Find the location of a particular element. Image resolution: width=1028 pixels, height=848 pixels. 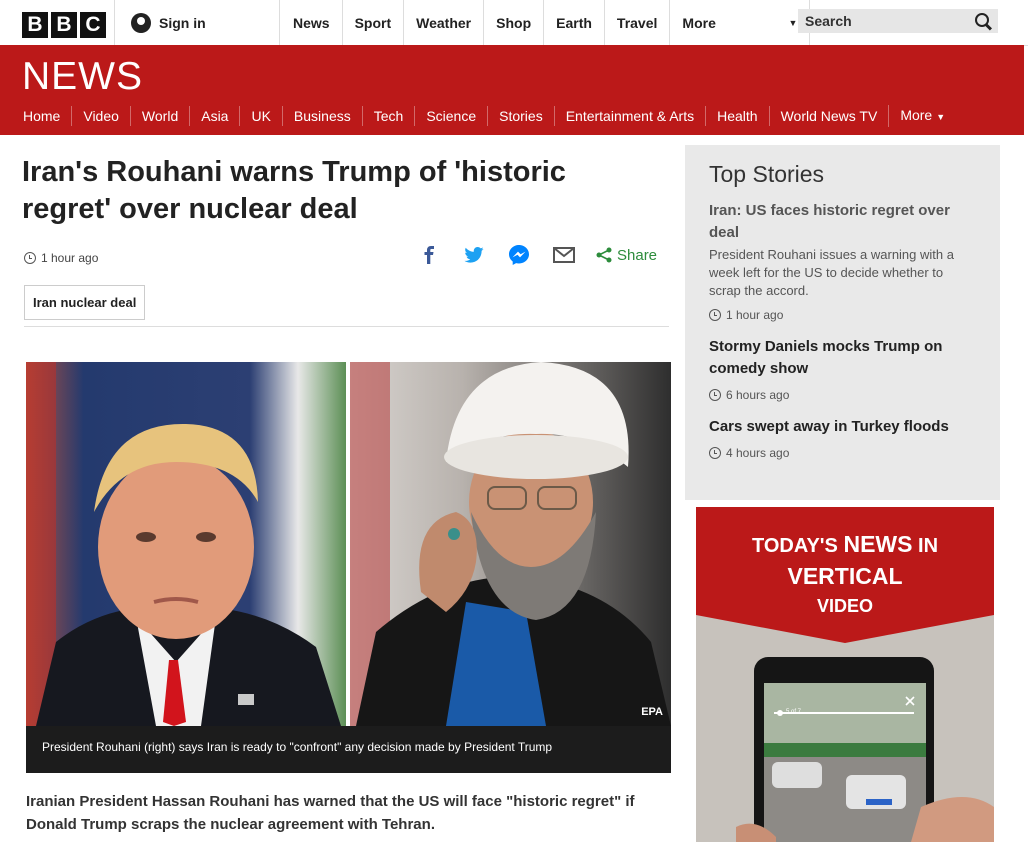

sign-in-button: Sign in is located at coordinates (197, 23).